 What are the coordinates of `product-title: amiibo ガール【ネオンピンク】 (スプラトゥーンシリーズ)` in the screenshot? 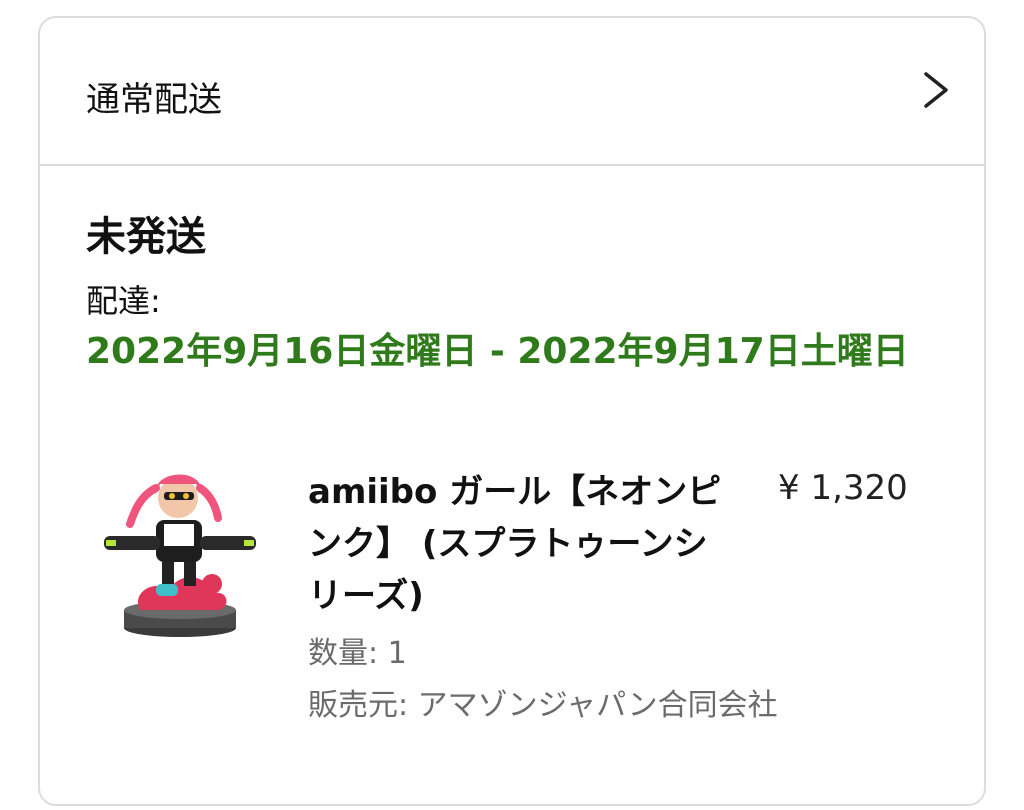 It's located at (518, 544).